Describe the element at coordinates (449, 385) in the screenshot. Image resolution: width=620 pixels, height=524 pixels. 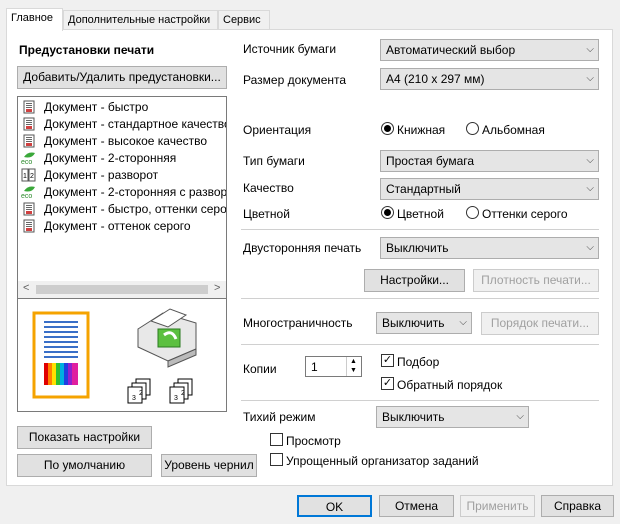
I see `reverse-order-label: Обратный порядок` at that location.